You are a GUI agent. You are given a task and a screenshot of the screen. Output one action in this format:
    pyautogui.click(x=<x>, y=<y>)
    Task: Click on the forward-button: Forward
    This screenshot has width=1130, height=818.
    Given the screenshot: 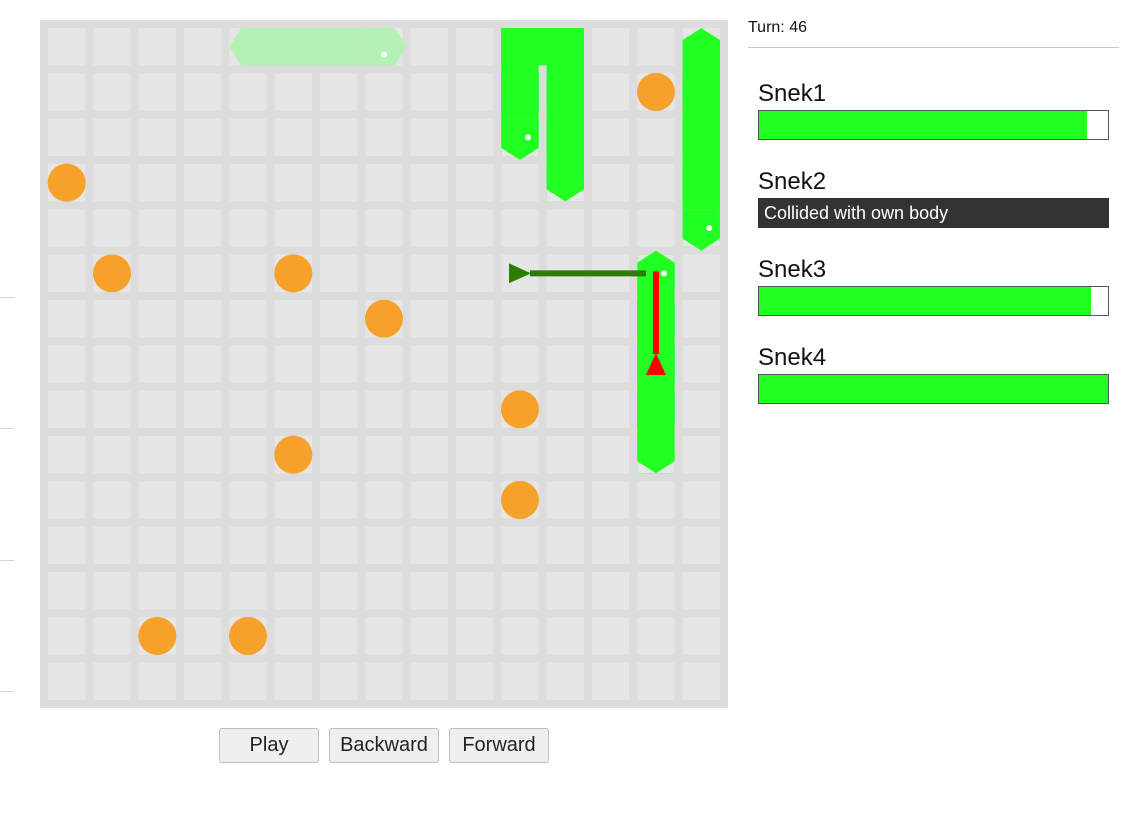 What is the action you would take?
    pyautogui.click(x=499, y=745)
    